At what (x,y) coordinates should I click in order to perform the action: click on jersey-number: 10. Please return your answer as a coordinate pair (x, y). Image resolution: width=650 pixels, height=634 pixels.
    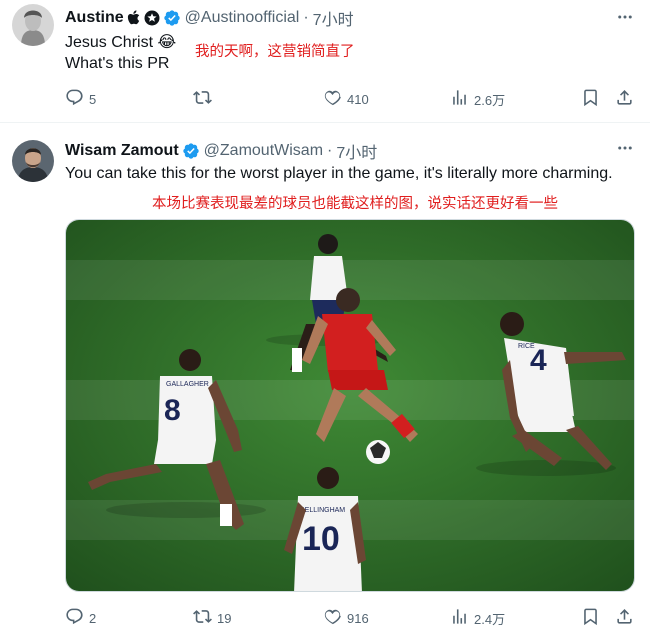
    Looking at the image, I should click on (321, 539).